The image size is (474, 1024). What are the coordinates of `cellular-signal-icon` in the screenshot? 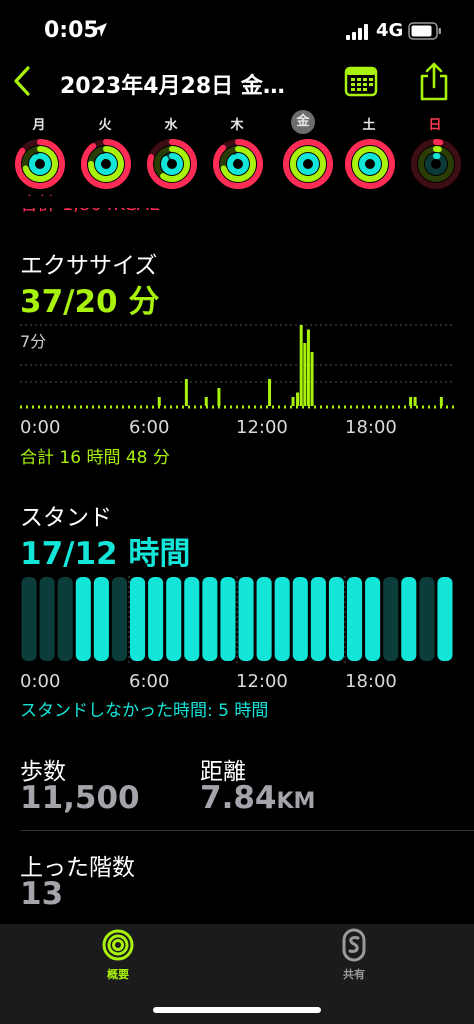 It's located at (357, 32).